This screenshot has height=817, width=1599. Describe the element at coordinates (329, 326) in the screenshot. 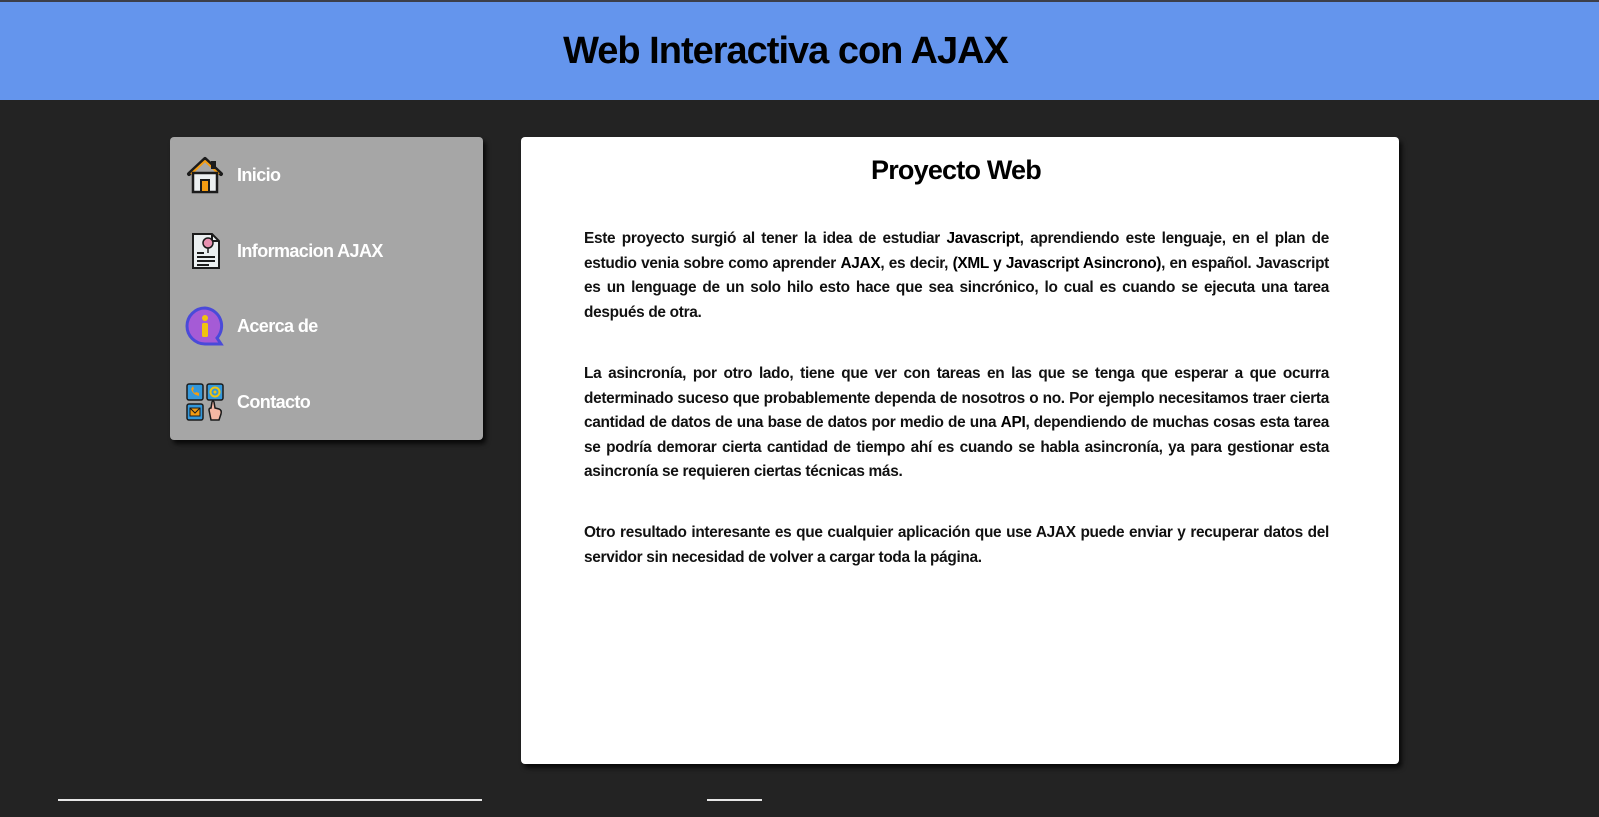

I see `sidebar-item-acerca-de: Acerca de` at that location.